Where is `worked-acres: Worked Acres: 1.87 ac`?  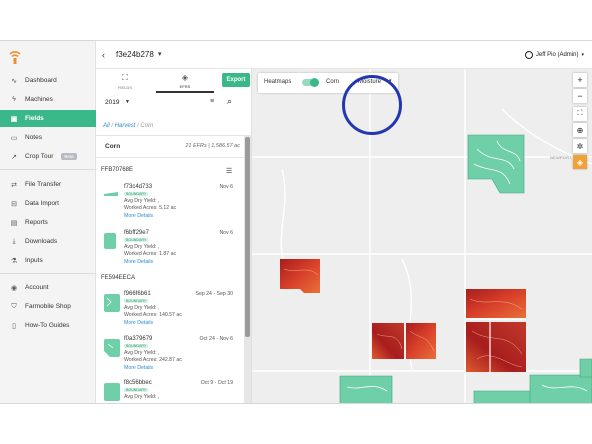
worked-acres: Worked Acres: 1.87 ac is located at coordinates (150, 254).